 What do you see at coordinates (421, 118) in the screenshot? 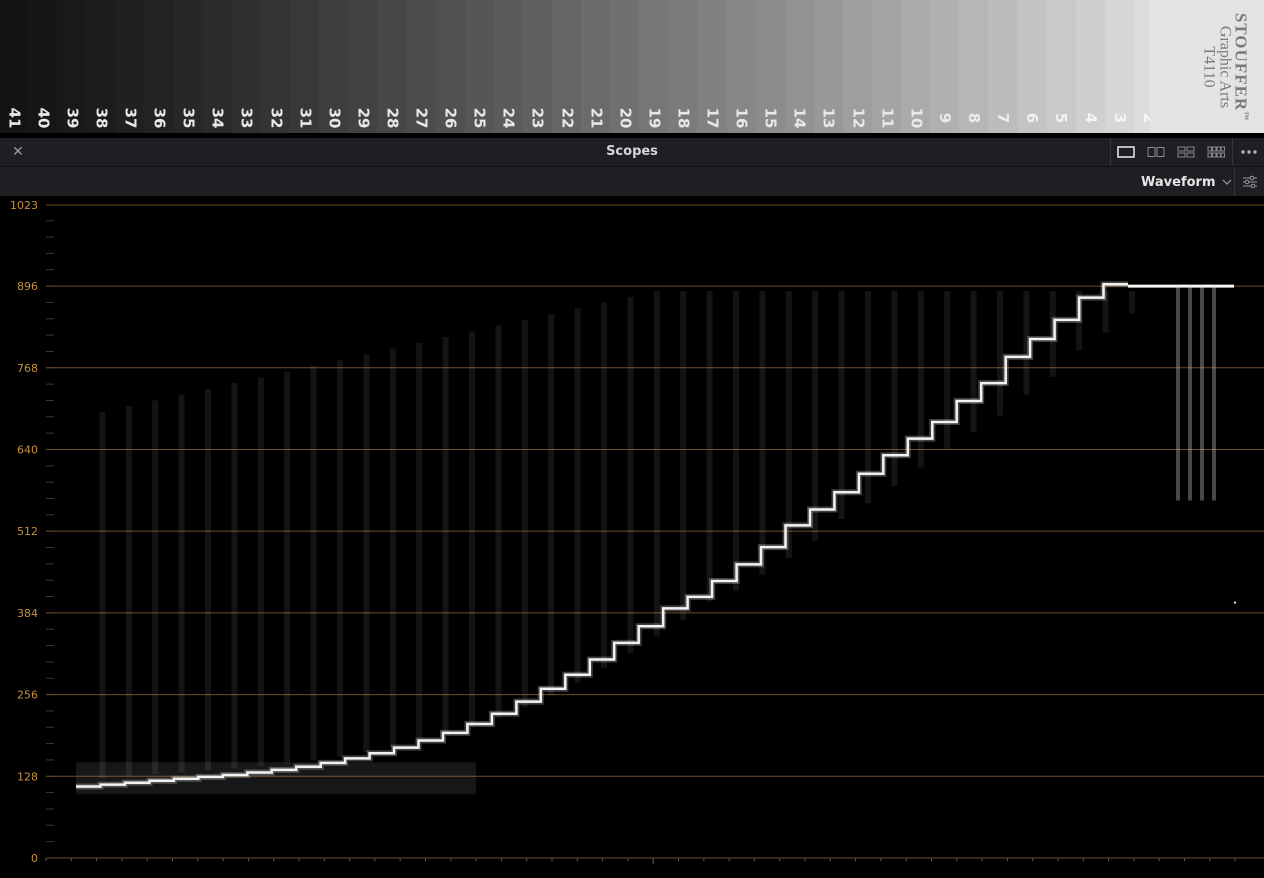
I see `step-number: 27` at bounding box center [421, 118].